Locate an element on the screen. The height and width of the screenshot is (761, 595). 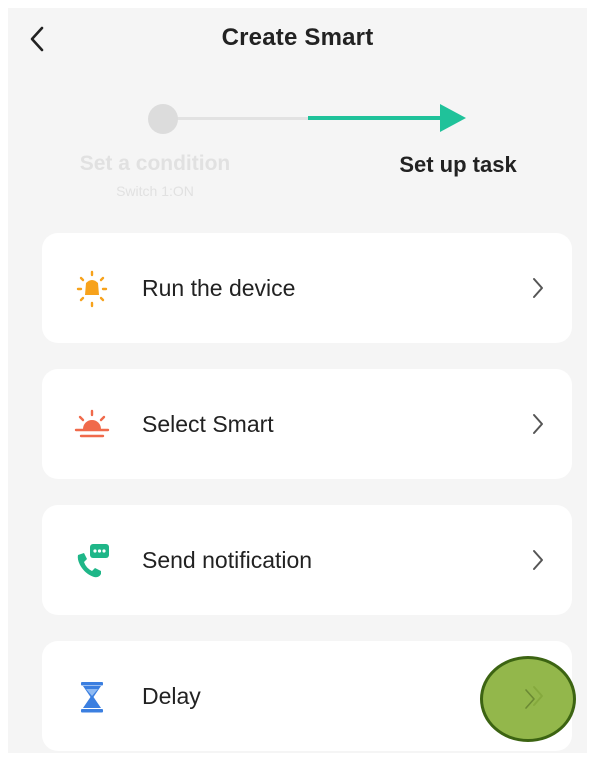
task-label: Select Smart is located at coordinates (208, 424).